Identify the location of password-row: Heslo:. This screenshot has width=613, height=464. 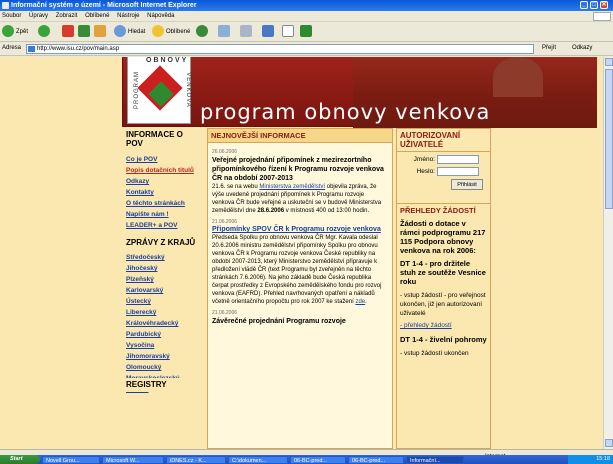
(443, 172).